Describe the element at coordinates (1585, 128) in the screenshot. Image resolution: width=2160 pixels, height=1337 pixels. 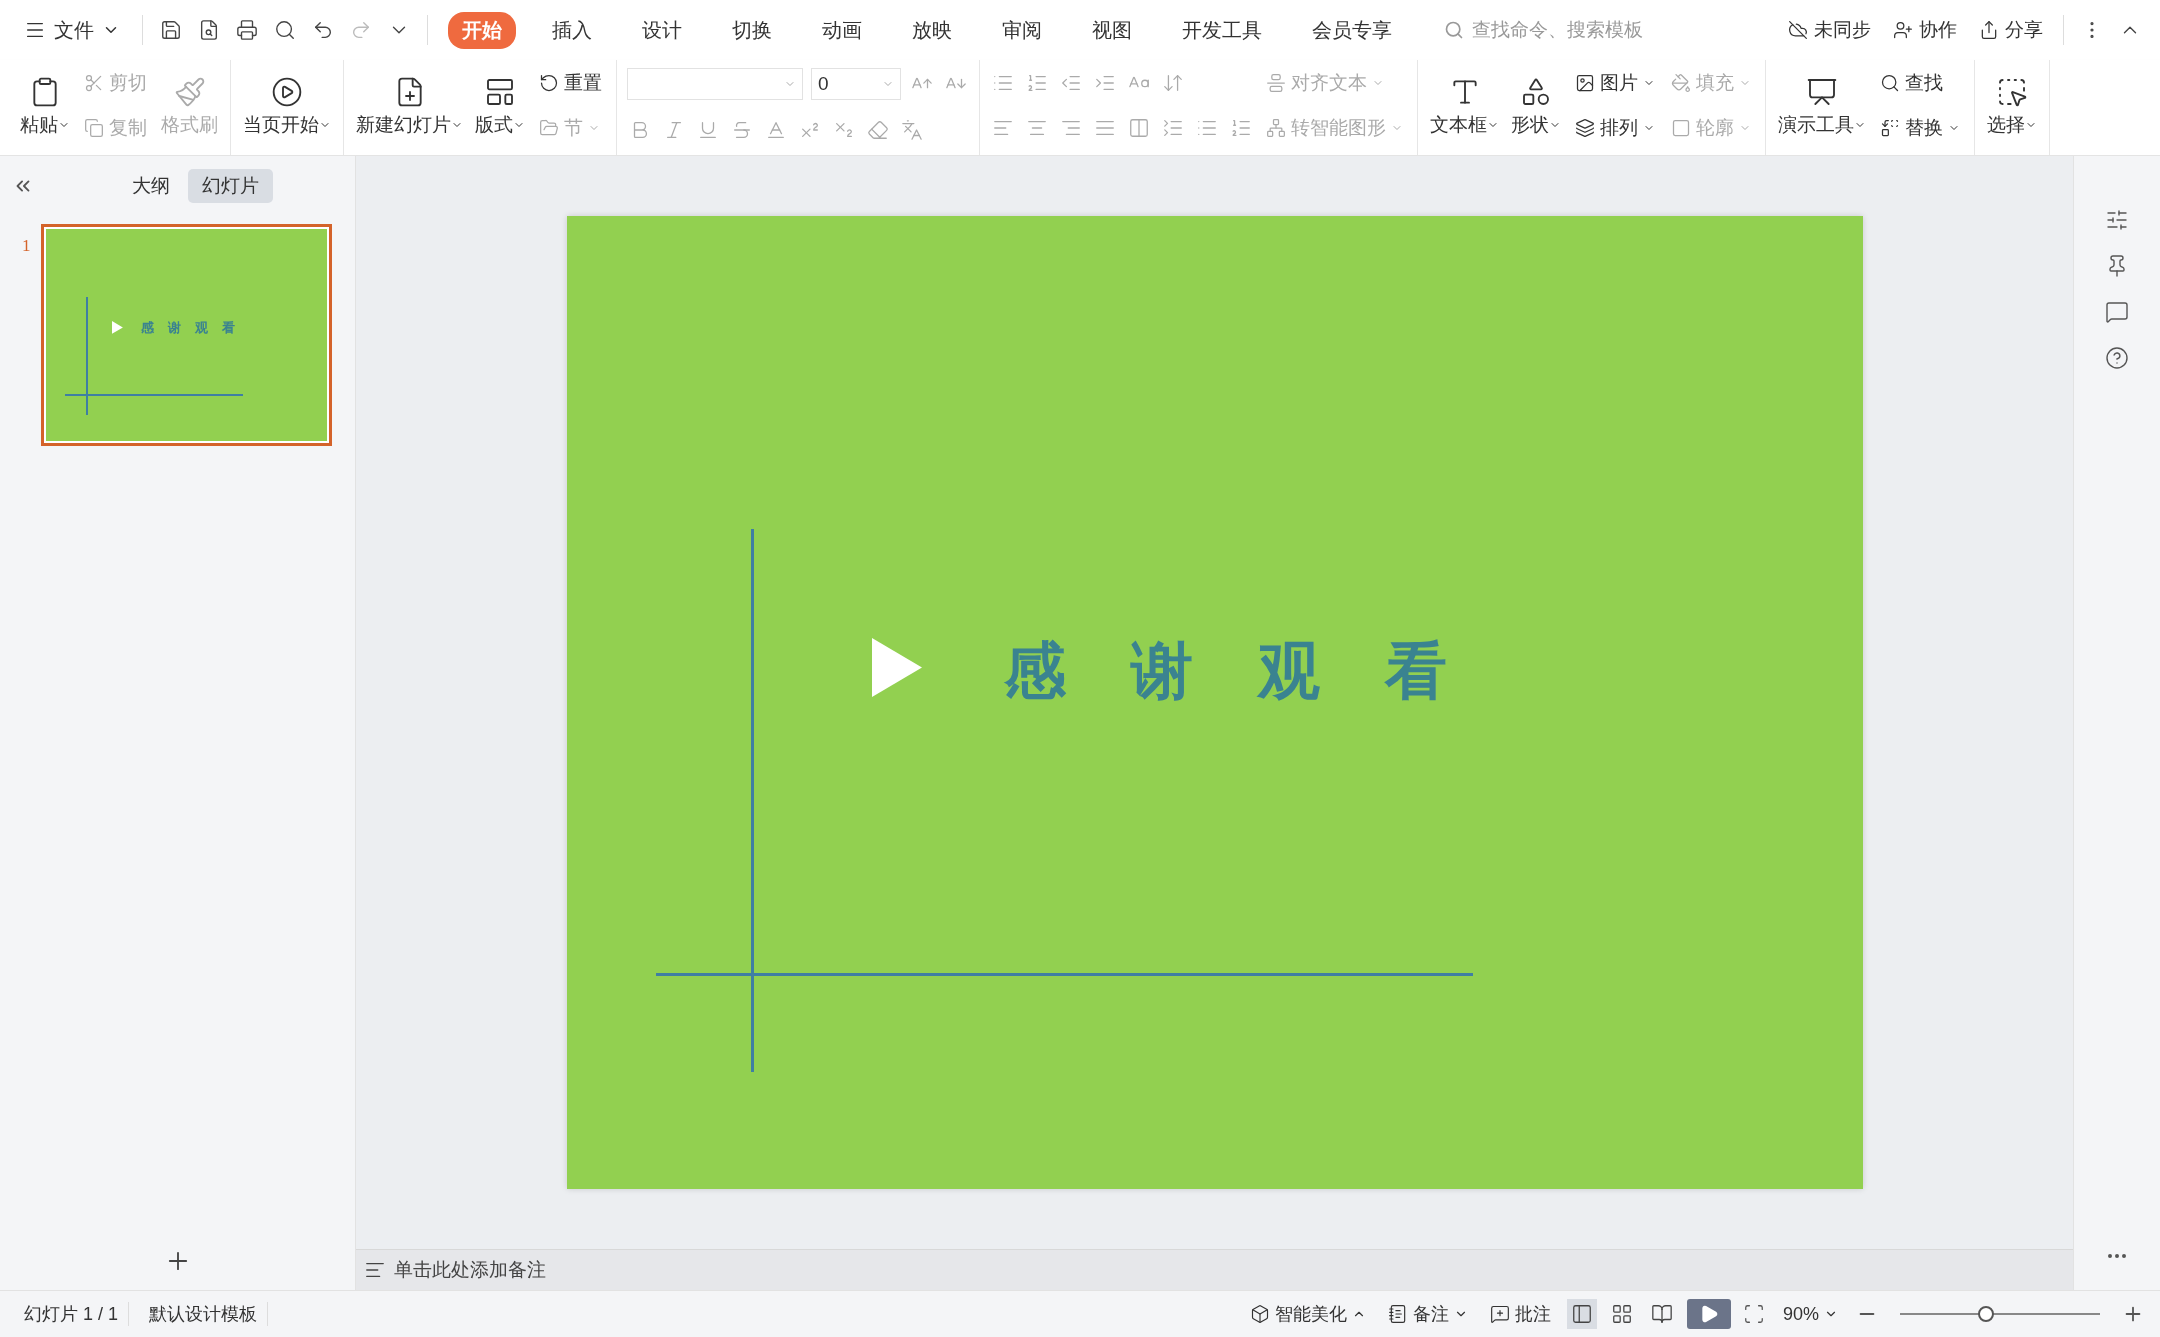
I see `layers-icon` at that location.